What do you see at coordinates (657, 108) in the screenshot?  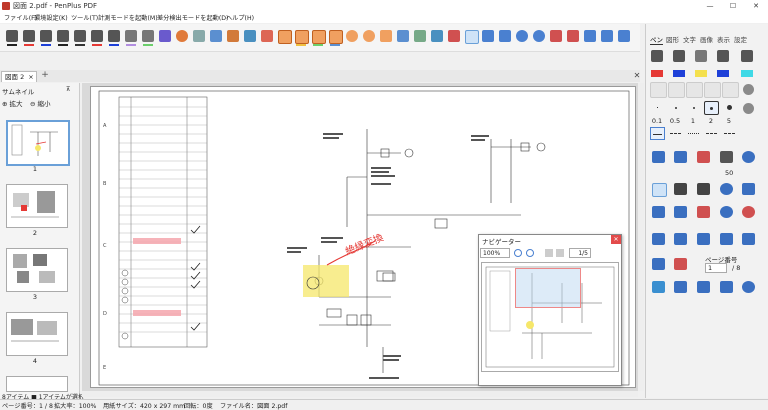 I see `width-0.1-icon` at bounding box center [657, 108].